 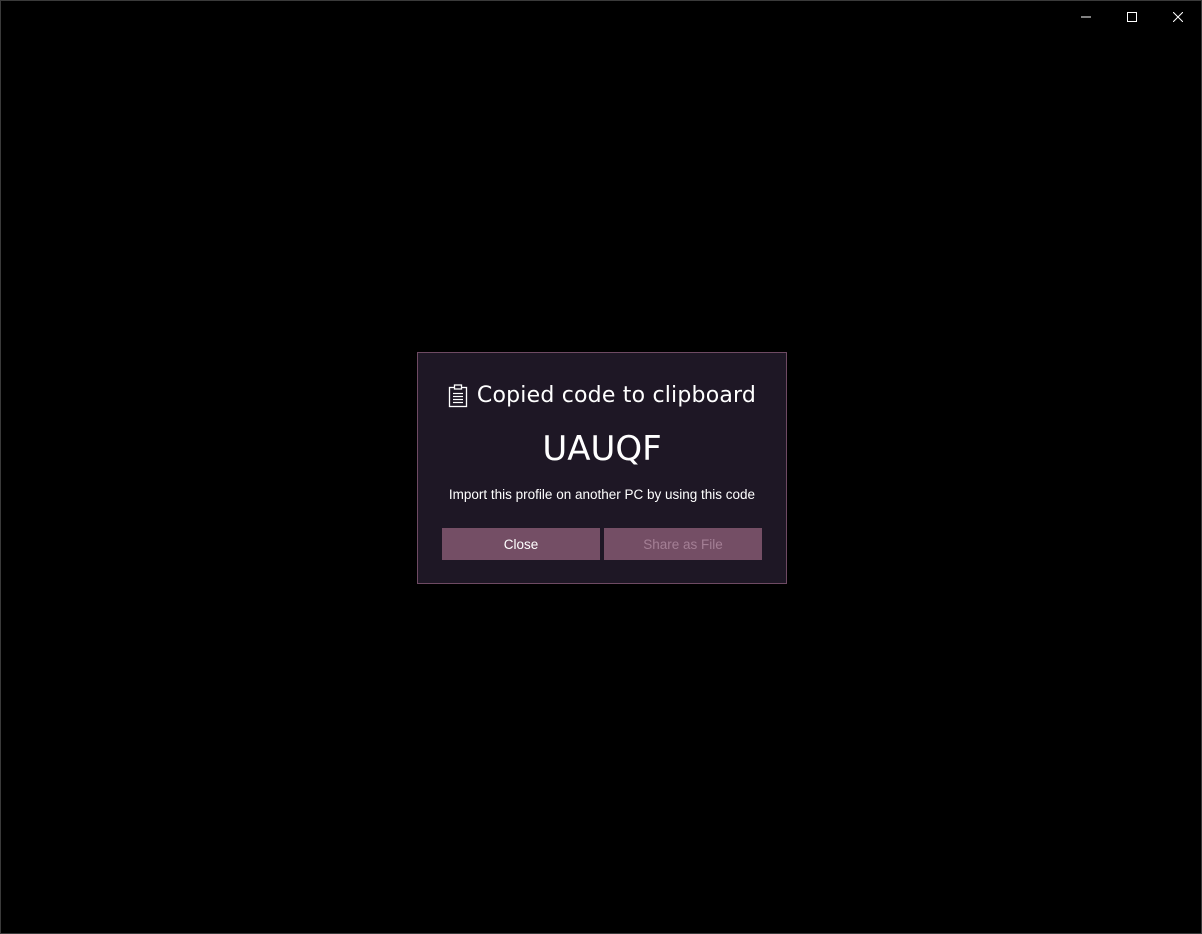 What do you see at coordinates (616, 395) in the screenshot?
I see `dialog-title: Copied code to clipboard` at bounding box center [616, 395].